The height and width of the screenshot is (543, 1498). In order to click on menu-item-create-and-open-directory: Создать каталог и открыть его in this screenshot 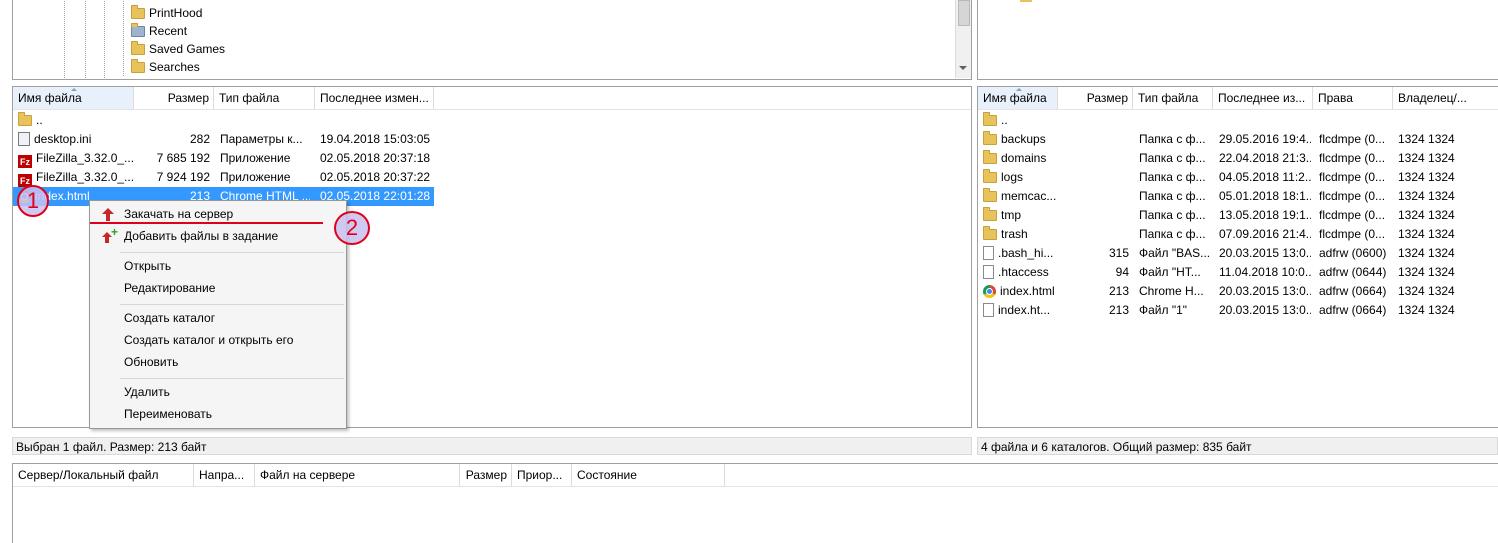, I will do `click(218, 340)`.